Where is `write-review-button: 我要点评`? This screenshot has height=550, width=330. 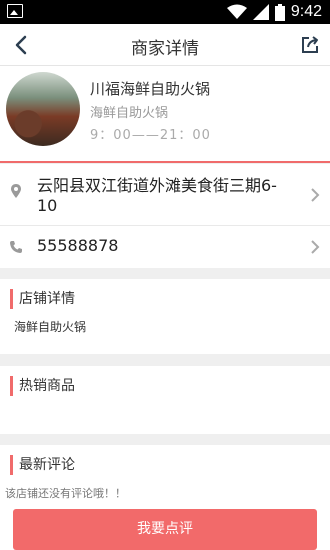 write-review-button: 我要点评 is located at coordinates (165, 529).